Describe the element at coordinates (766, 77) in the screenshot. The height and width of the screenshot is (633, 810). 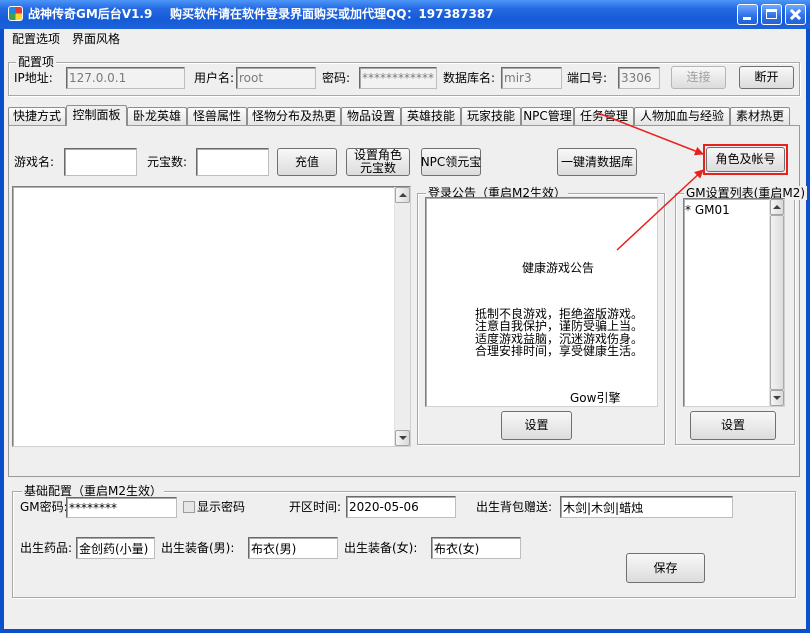
I see `disconnect-button: 断开` at that location.